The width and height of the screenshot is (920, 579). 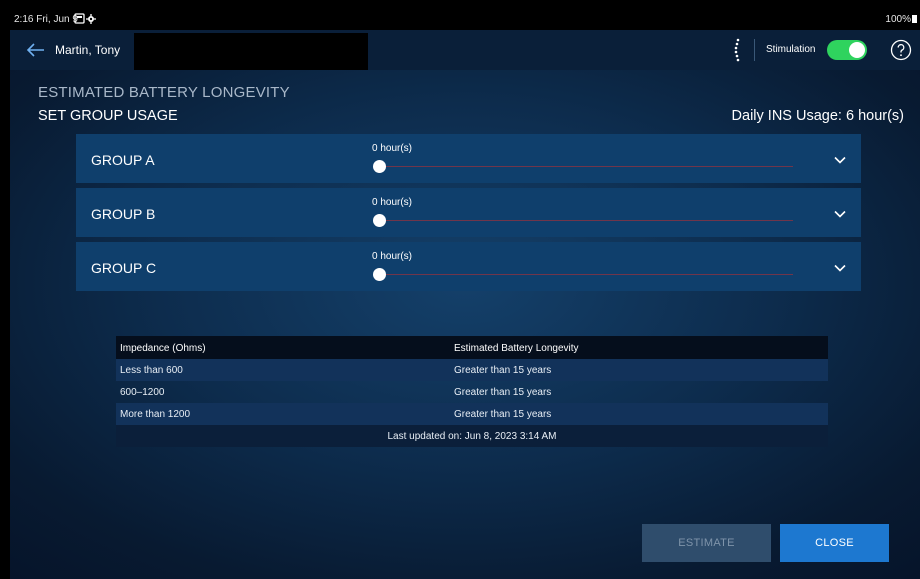 What do you see at coordinates (706, 543) in the screenshot?
I see `estimate-button: ESTIMATE` at bounding box center [706, 543].